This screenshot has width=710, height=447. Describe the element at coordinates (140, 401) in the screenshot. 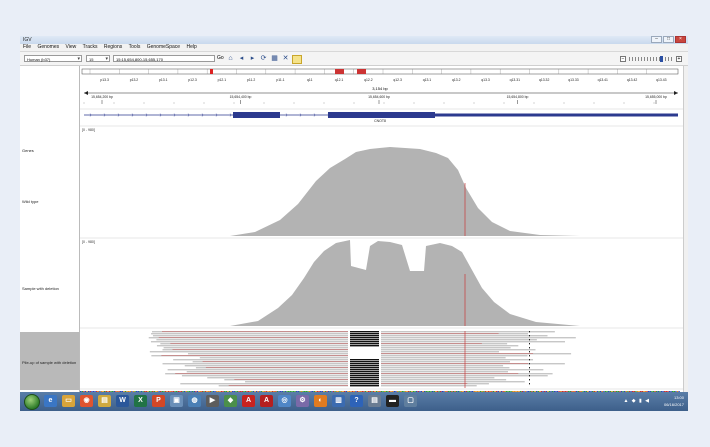

I see `excel-icon: X` at that location.